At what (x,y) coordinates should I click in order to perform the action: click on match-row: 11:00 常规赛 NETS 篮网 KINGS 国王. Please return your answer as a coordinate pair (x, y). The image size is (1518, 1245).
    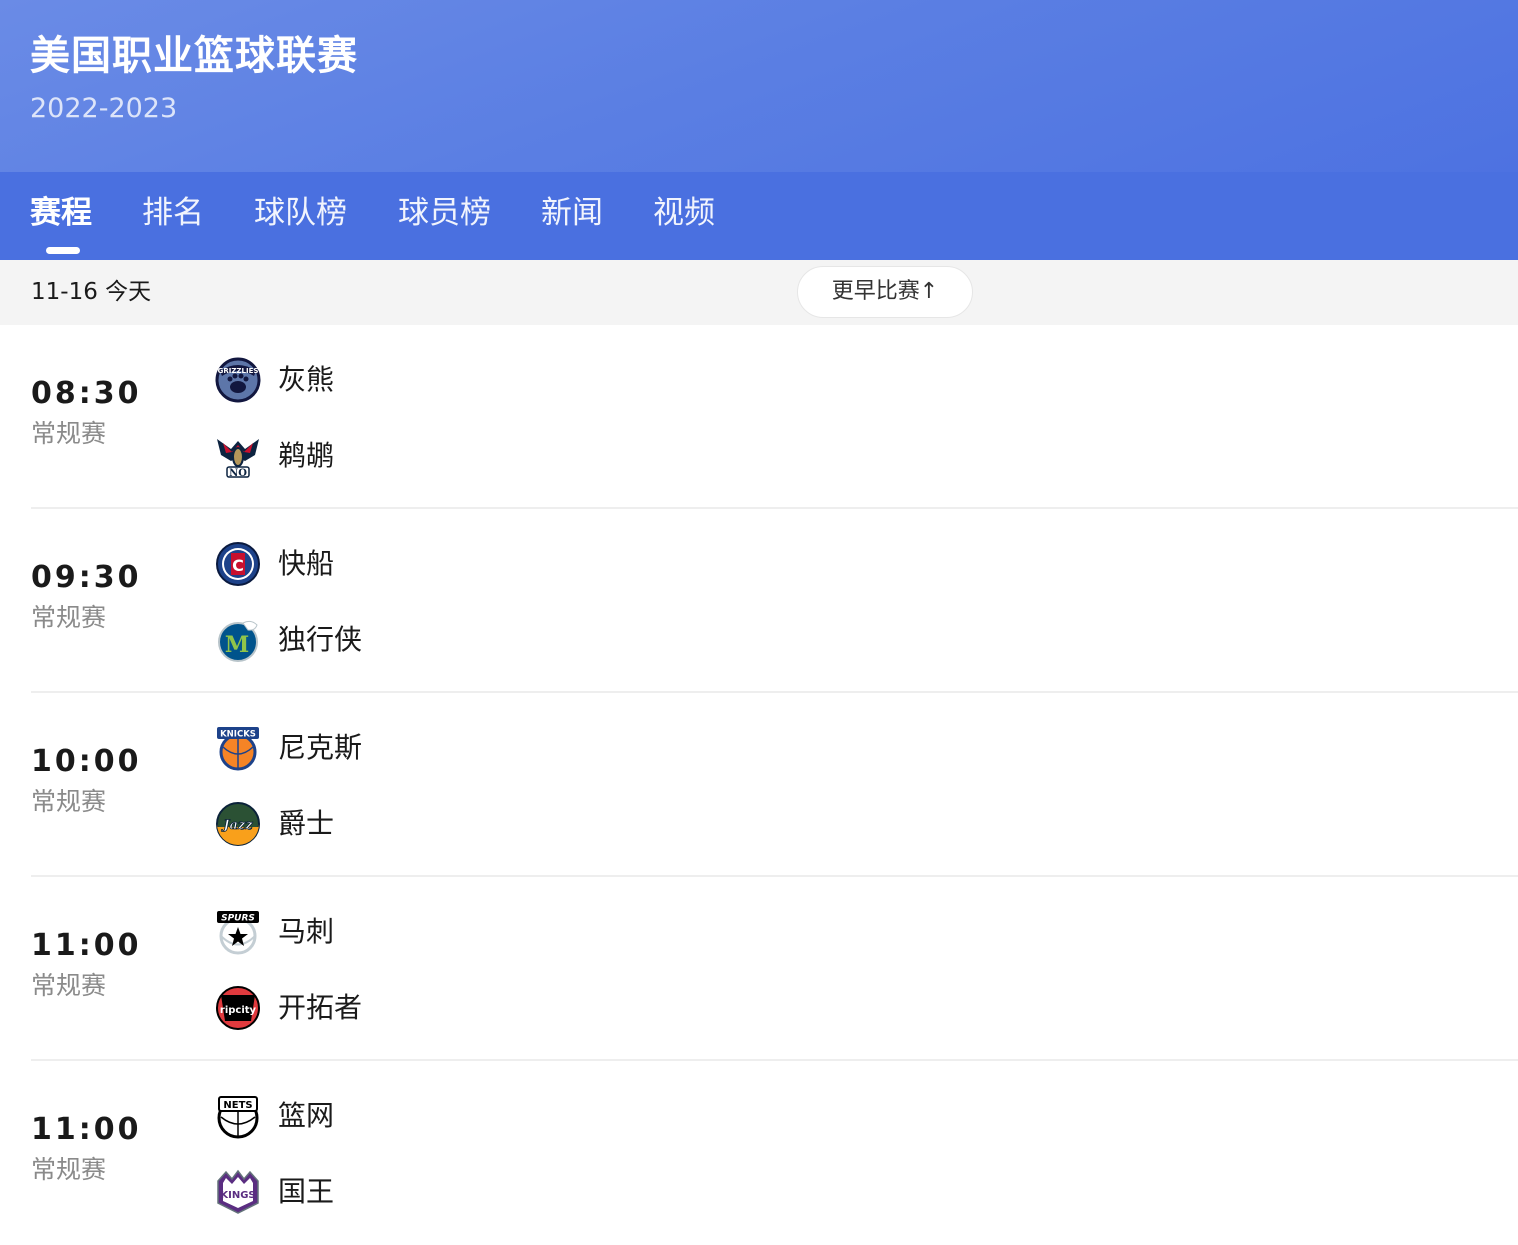
    Looking at the image, I should click on (759, 1153).